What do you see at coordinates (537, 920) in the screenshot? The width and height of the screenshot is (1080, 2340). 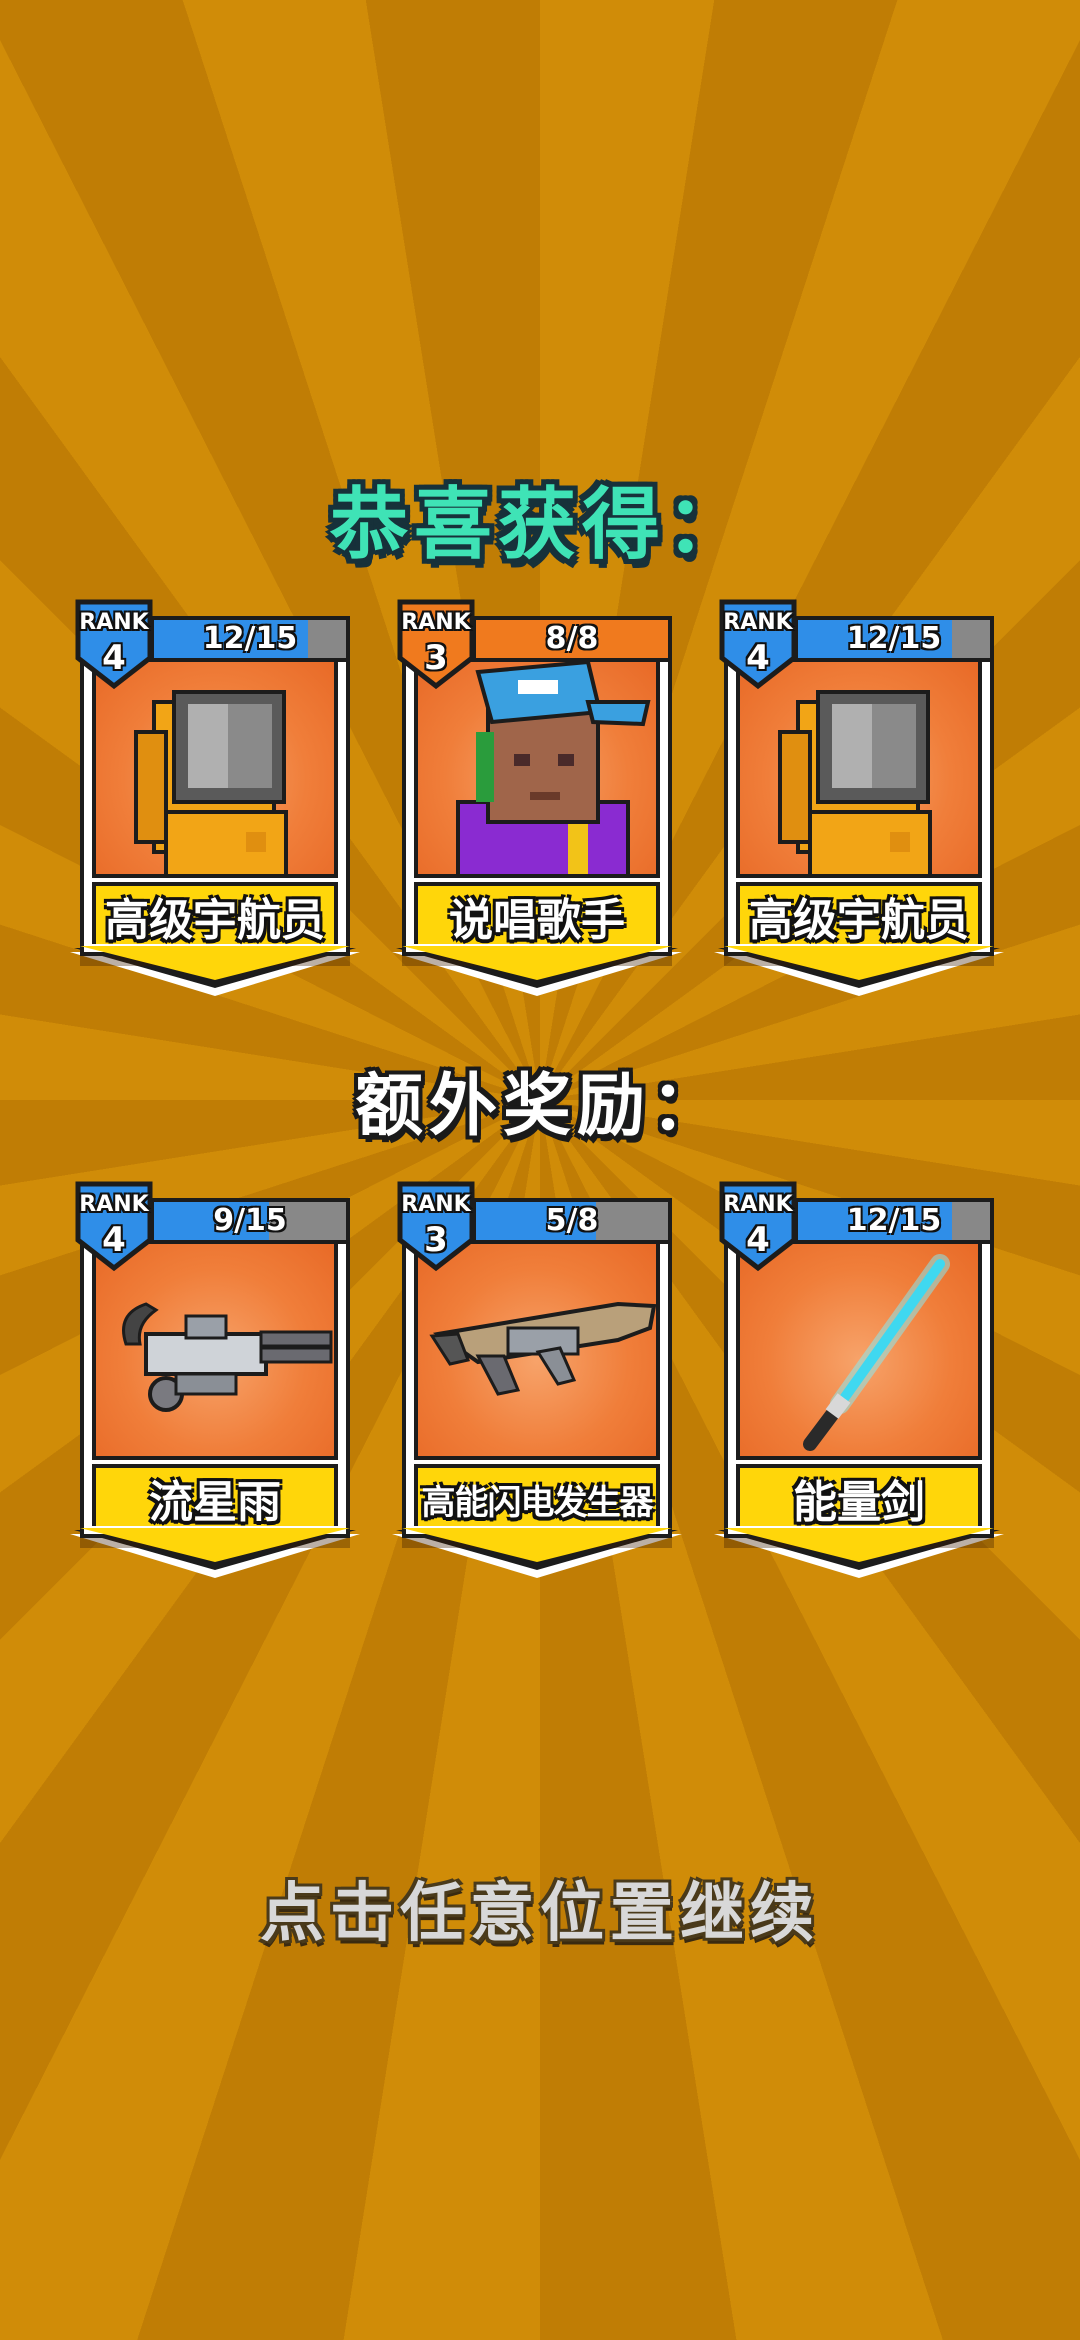 I see `reward-name: 说唱歌手` at bounding box center [537, 920].